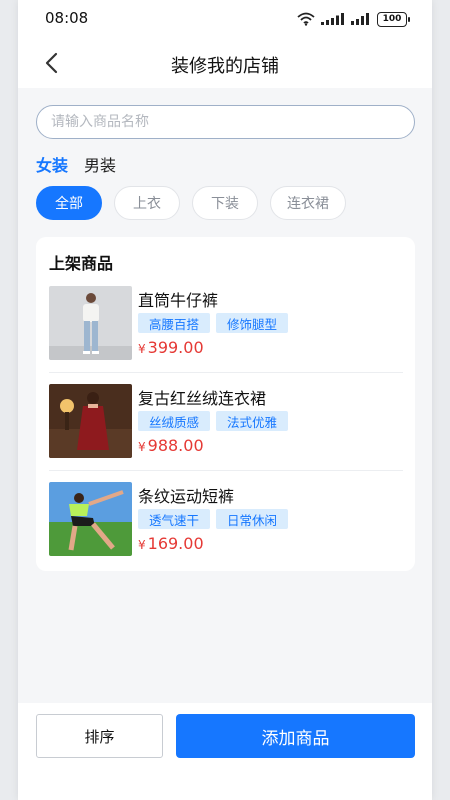 Image resolution: width=450 pixels, height=800 pixels. Describe the element at coordinates (100, 164) in the screenshot. I see `tab-men: 男装` at that location.